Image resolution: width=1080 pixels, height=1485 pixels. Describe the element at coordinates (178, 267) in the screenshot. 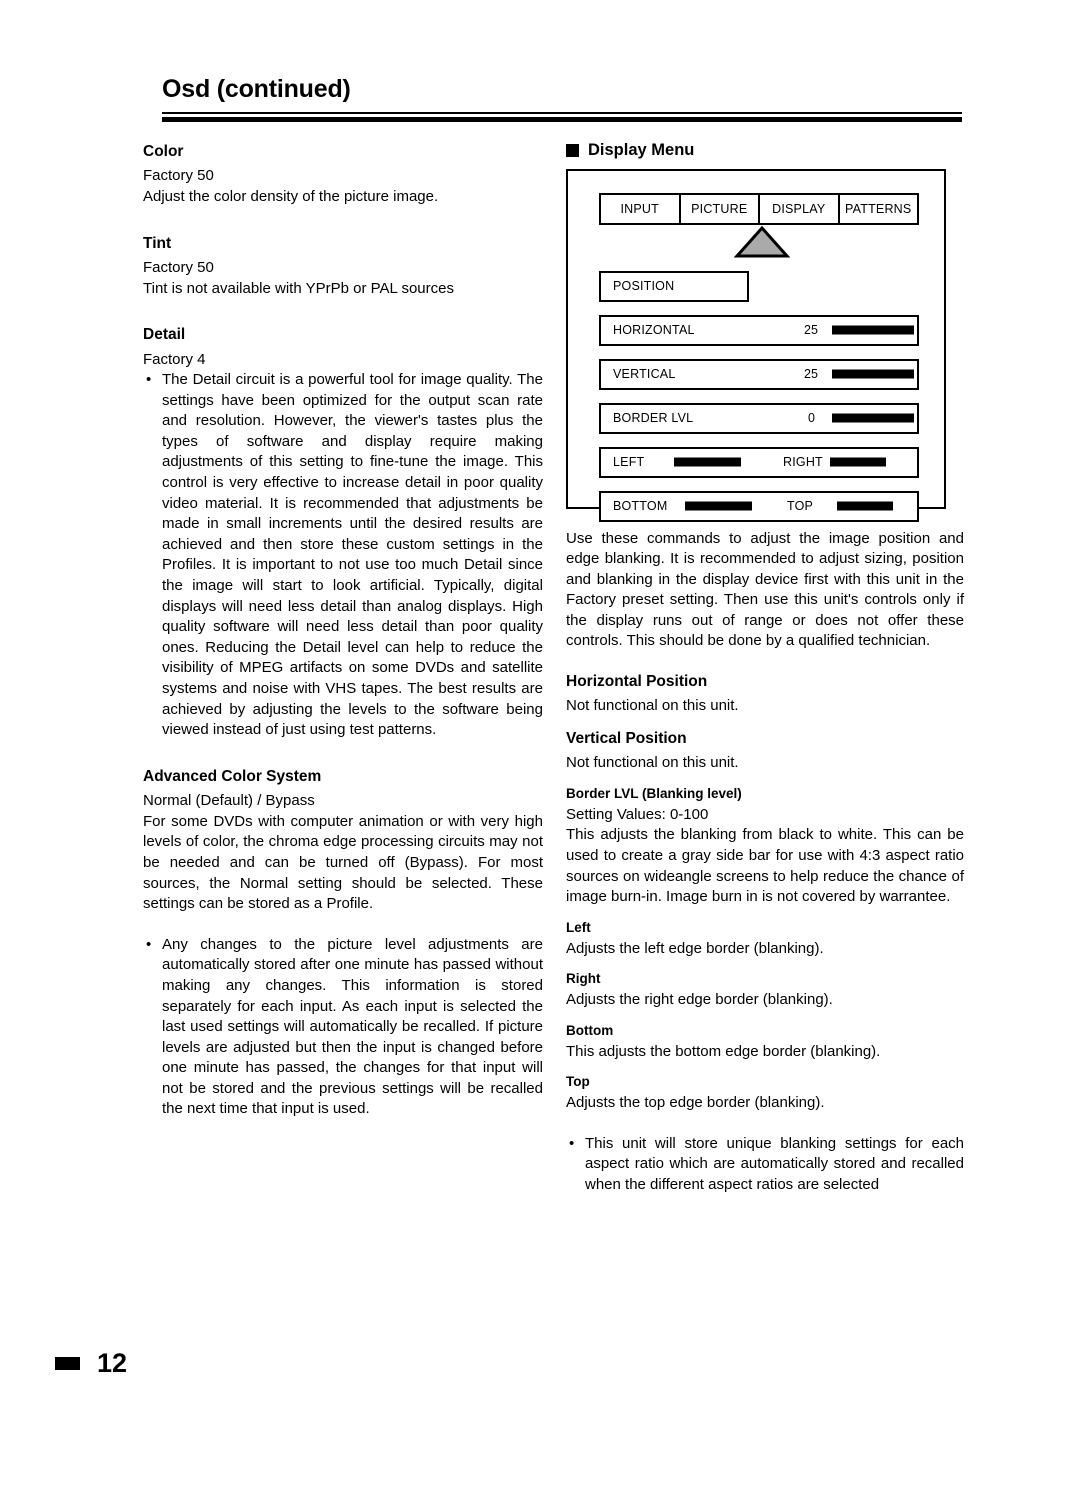

I see `tint-factory-line: Factory 50` at that location.